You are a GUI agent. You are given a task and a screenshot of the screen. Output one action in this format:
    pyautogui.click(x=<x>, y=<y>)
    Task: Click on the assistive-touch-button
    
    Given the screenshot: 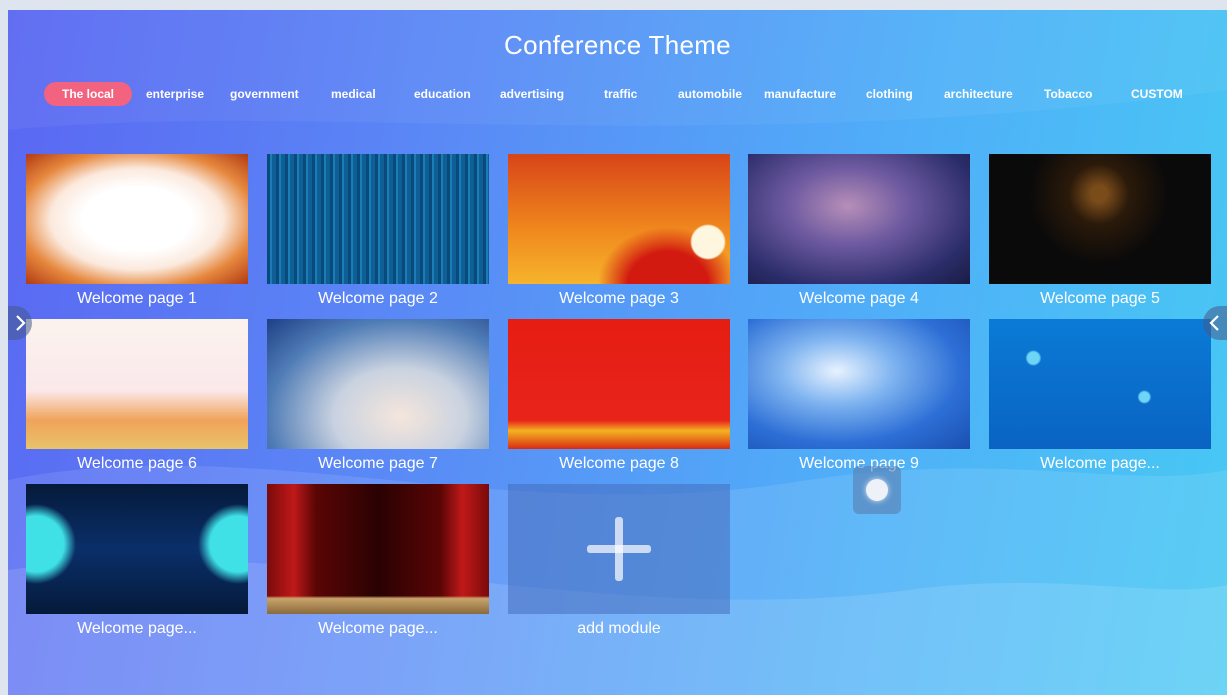 What is the action you would take?
    pyautogui.click(x=877, y=490)
    